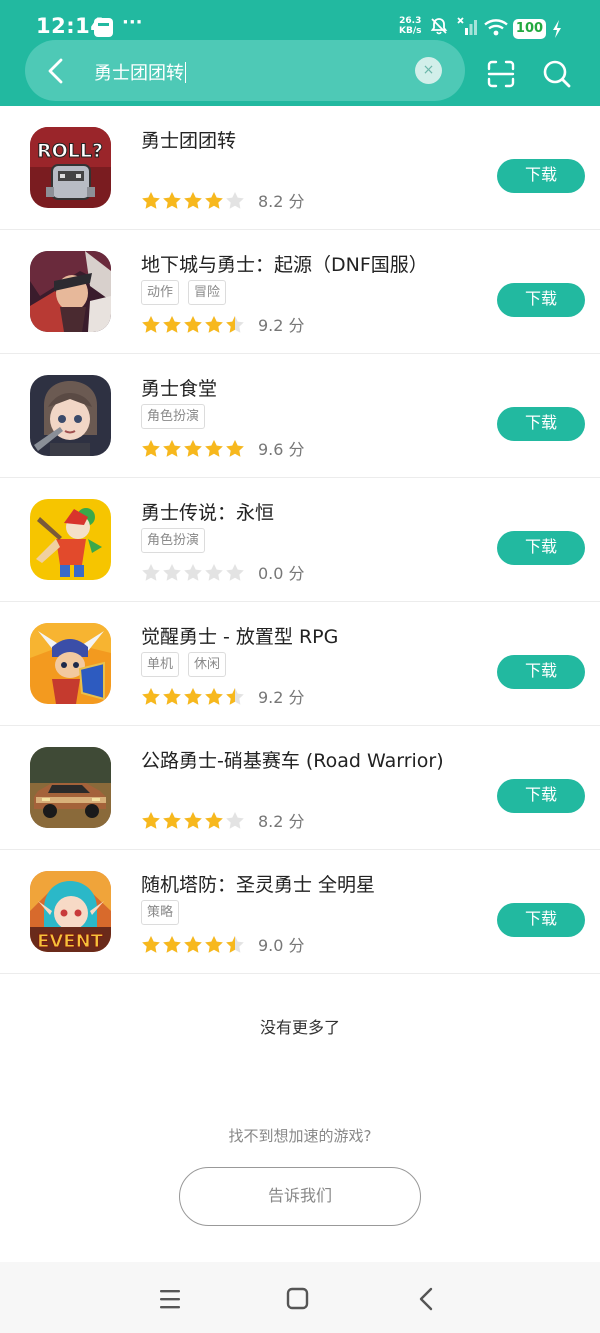 This screenshot has height=1333, width=600. What do you see at coordinates (297, 1298) in the screenshot?
I see `home-icon` at bounding box center [297, 1298].